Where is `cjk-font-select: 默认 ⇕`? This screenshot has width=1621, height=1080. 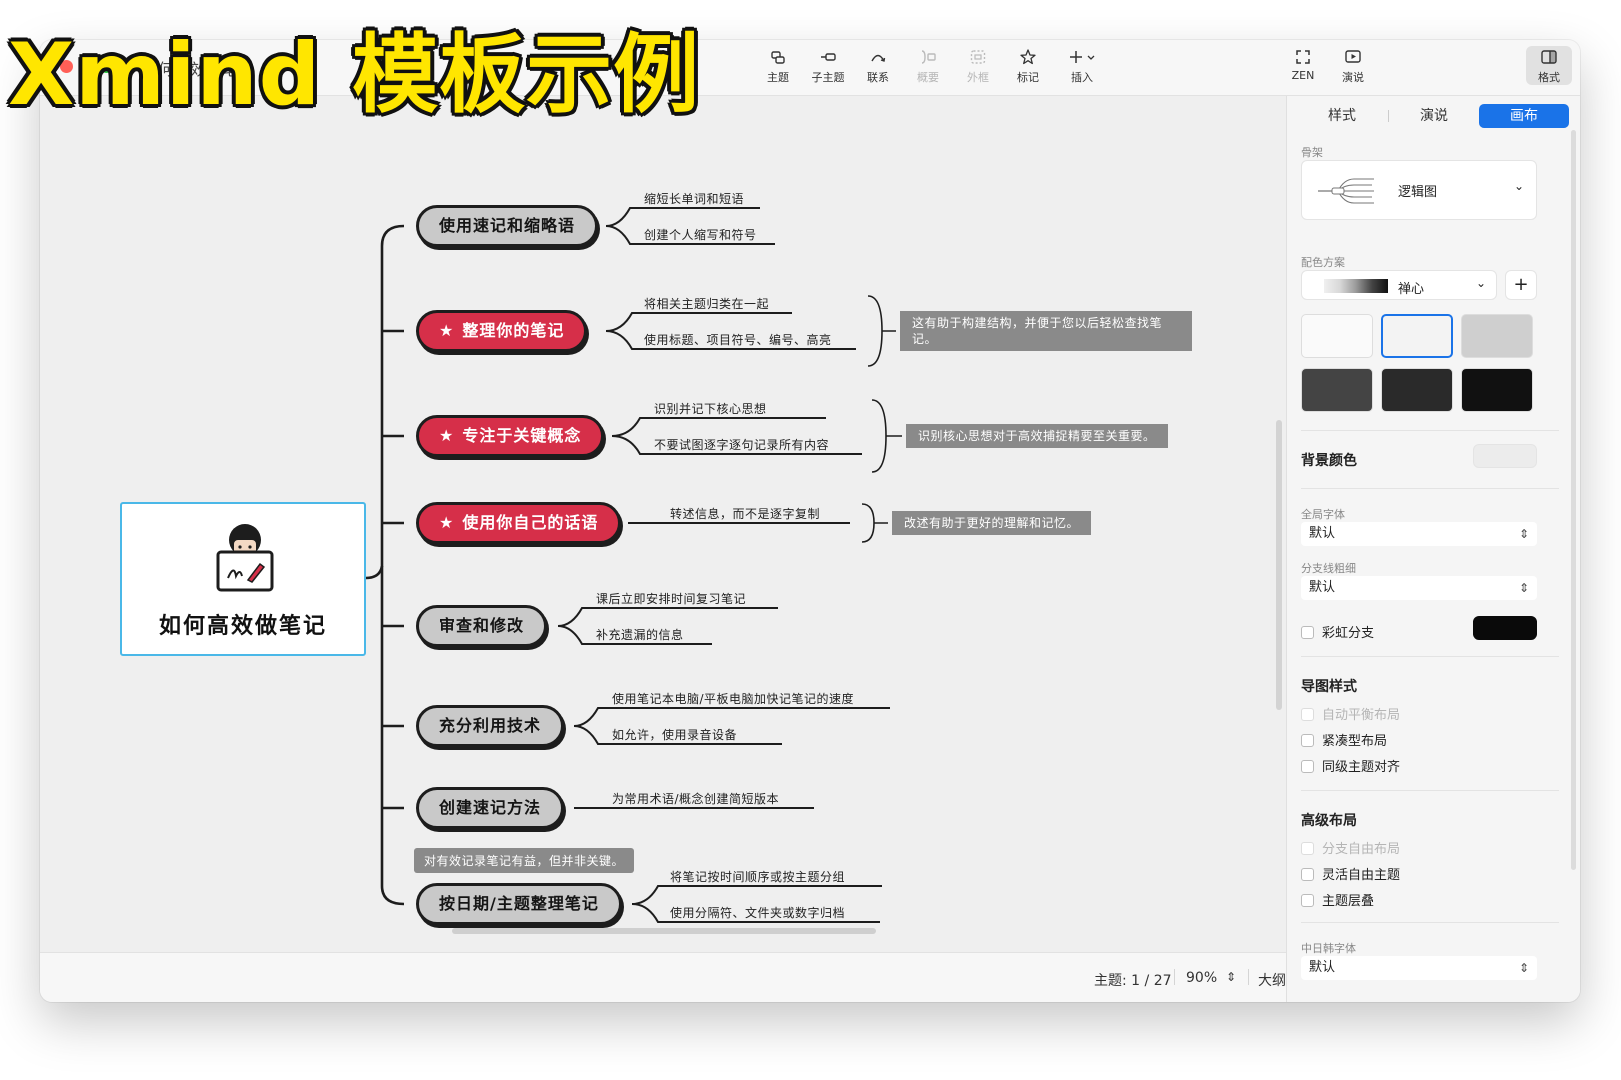
cjk-font-select: 默认 ⇕ is located at coordinates (1419, 968).